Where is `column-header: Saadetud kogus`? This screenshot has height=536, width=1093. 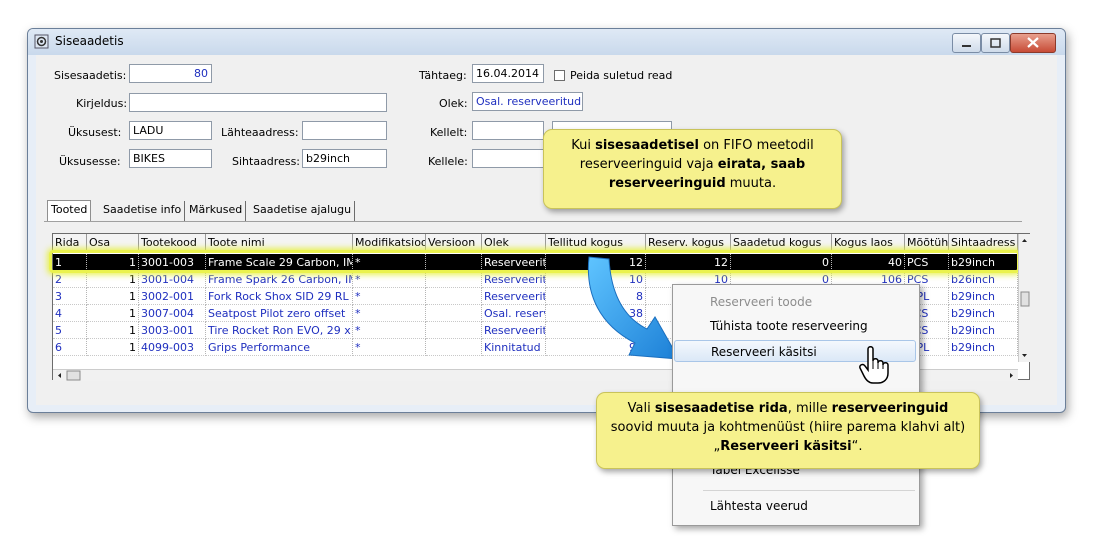 column-header: Saadetud kogus is located at coordinates (781, 242).